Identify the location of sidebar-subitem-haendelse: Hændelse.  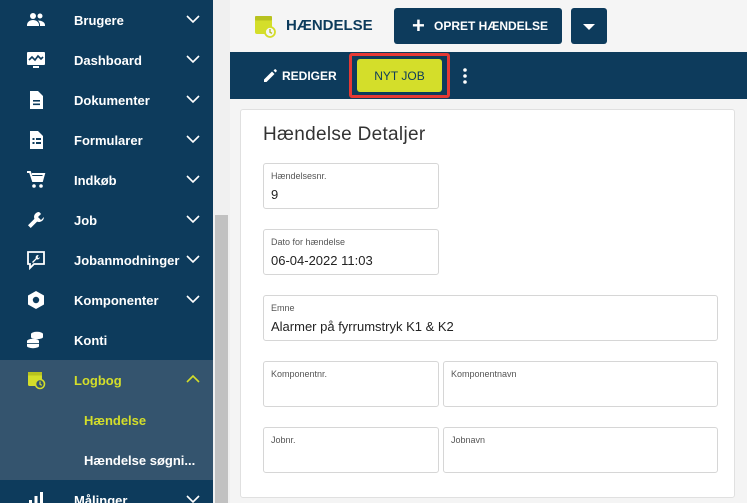
(106, 420).